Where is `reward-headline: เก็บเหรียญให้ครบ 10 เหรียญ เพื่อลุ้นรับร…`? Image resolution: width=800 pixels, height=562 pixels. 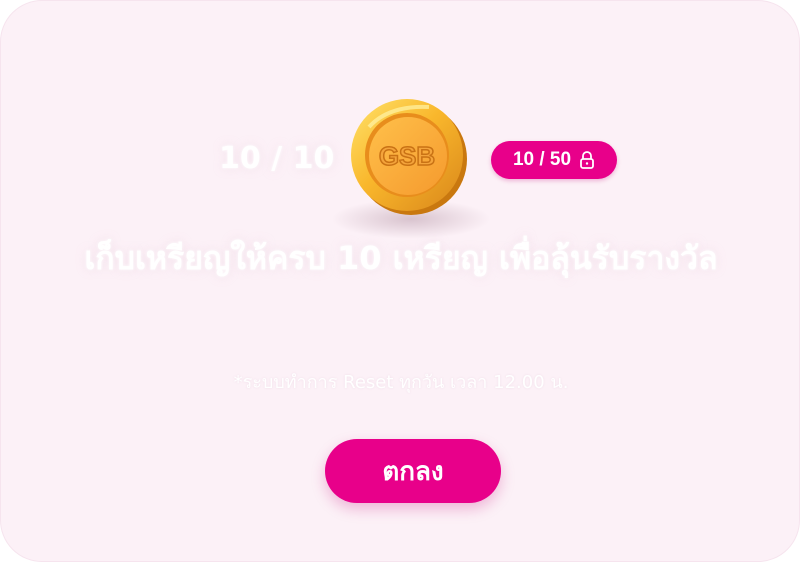
reward-headline: เก็บเหรียญให้ครบ 10 เหรียญ เพื่อลุ้นรับร… is located at coordinates (401, 258).